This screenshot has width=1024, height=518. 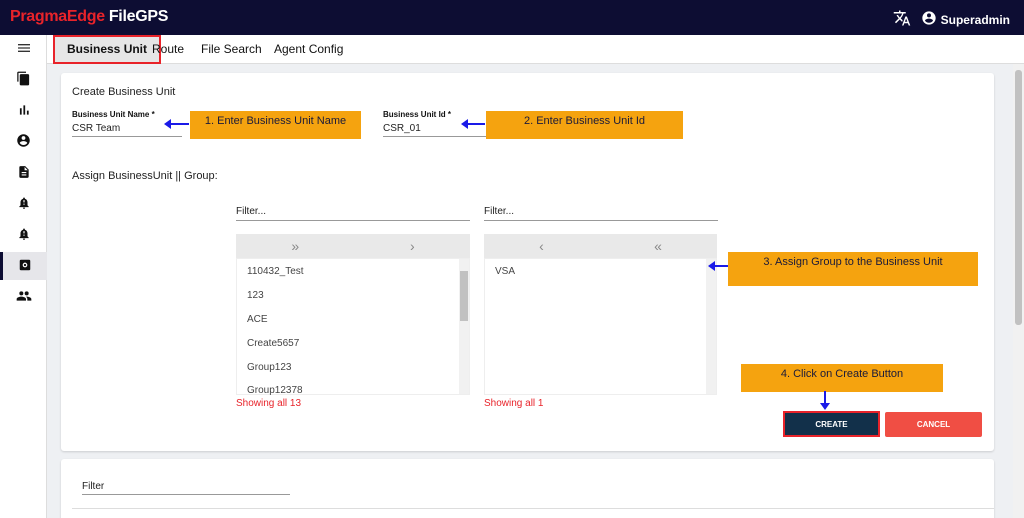 I want to click on brand-name-filegps: FileGPS, so click(x=138, y=16).